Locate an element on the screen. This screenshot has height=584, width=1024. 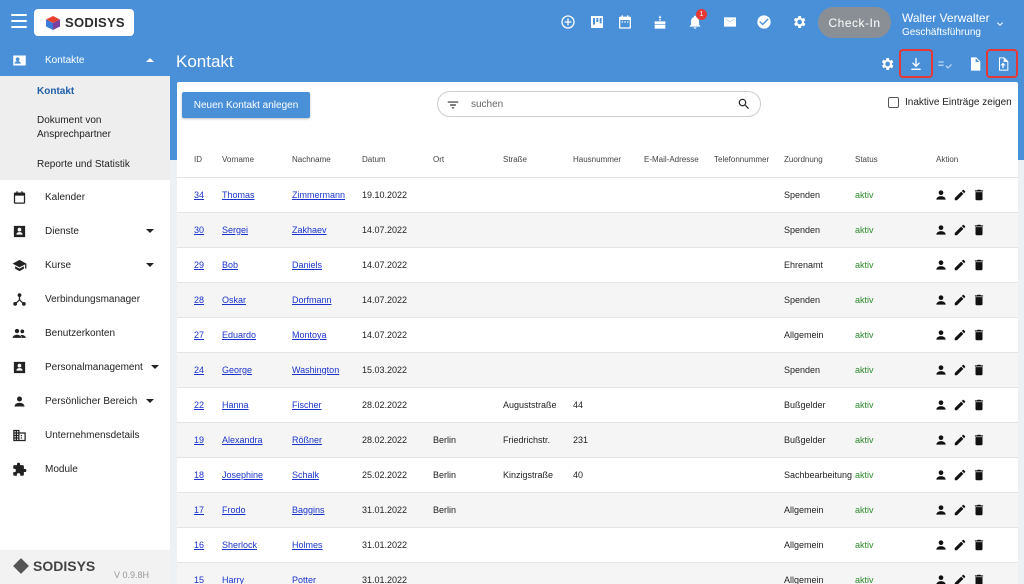
sidebar-item-dienste: Dienste is located at coordinates (85, 231).